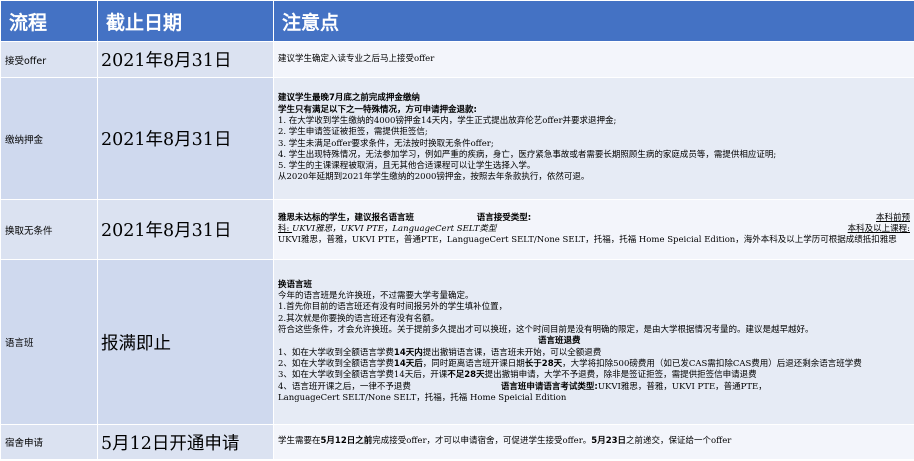 This screenshot has width=914, height=461. Describe the element at coordinates (49, 59) in the screenshot. I see `step-accept-offer: 接受offer` at that location.